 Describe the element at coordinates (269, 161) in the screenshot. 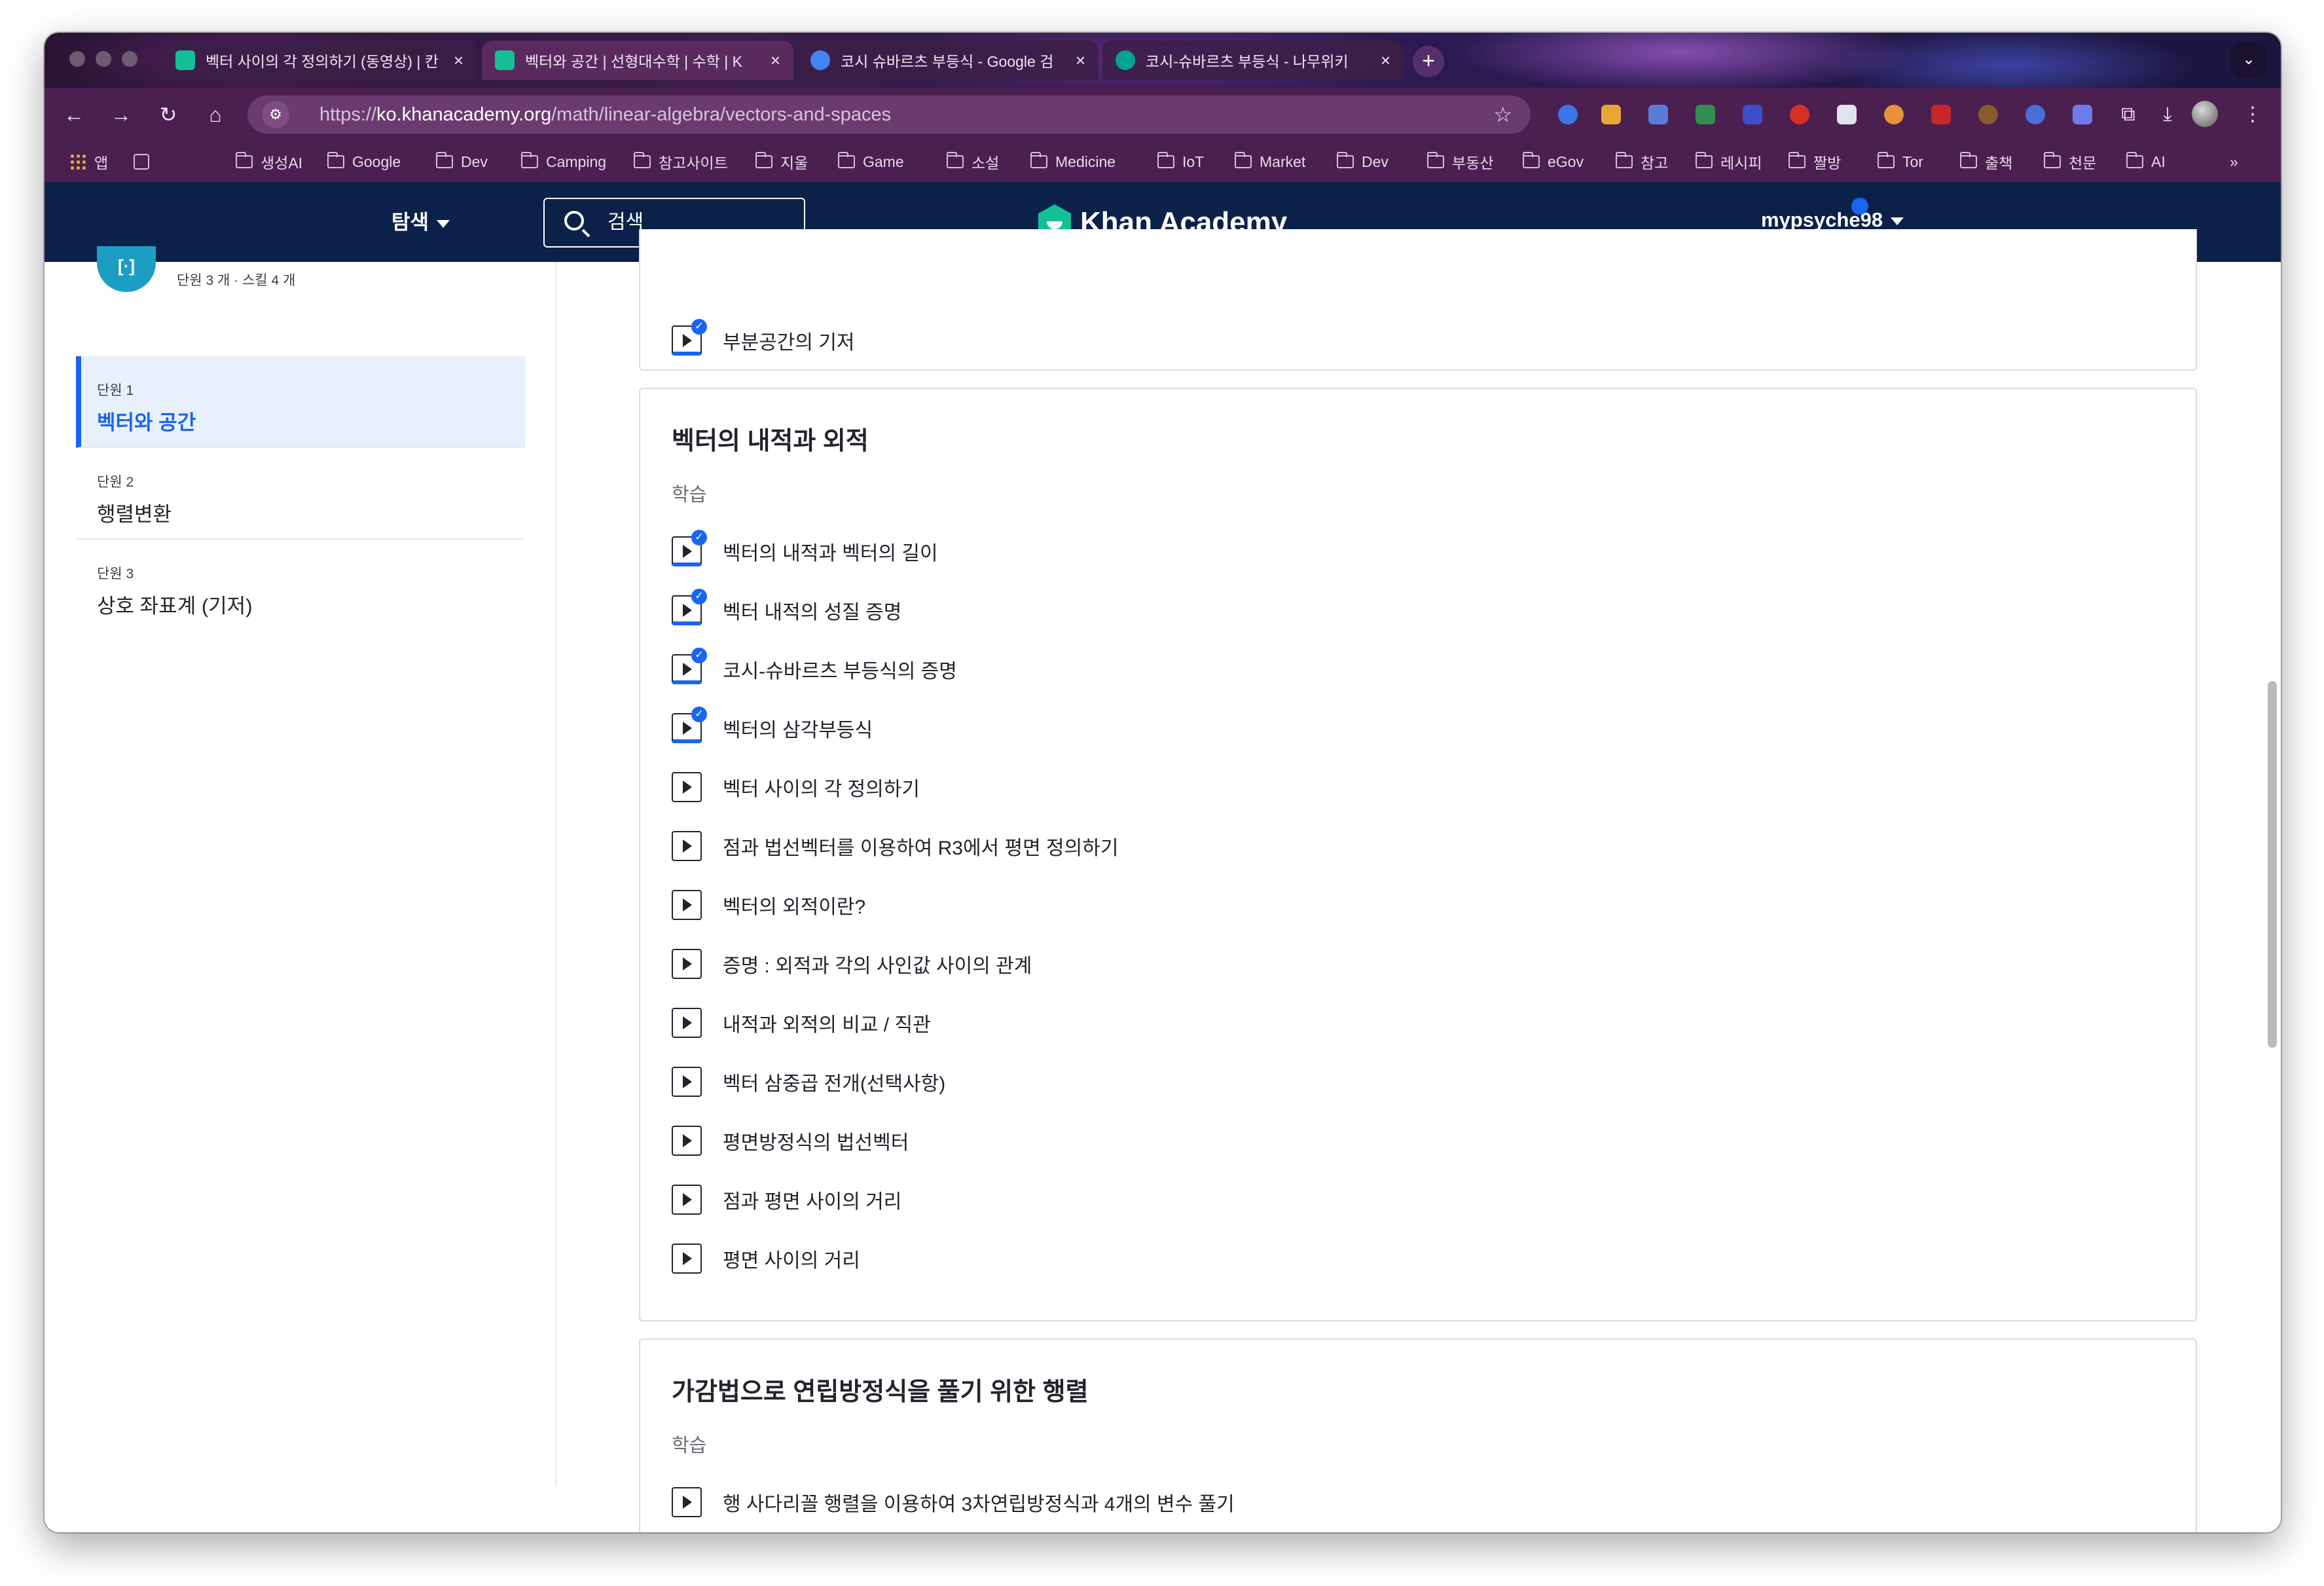

I see `bookmark-folder: 생성AI` at that location.